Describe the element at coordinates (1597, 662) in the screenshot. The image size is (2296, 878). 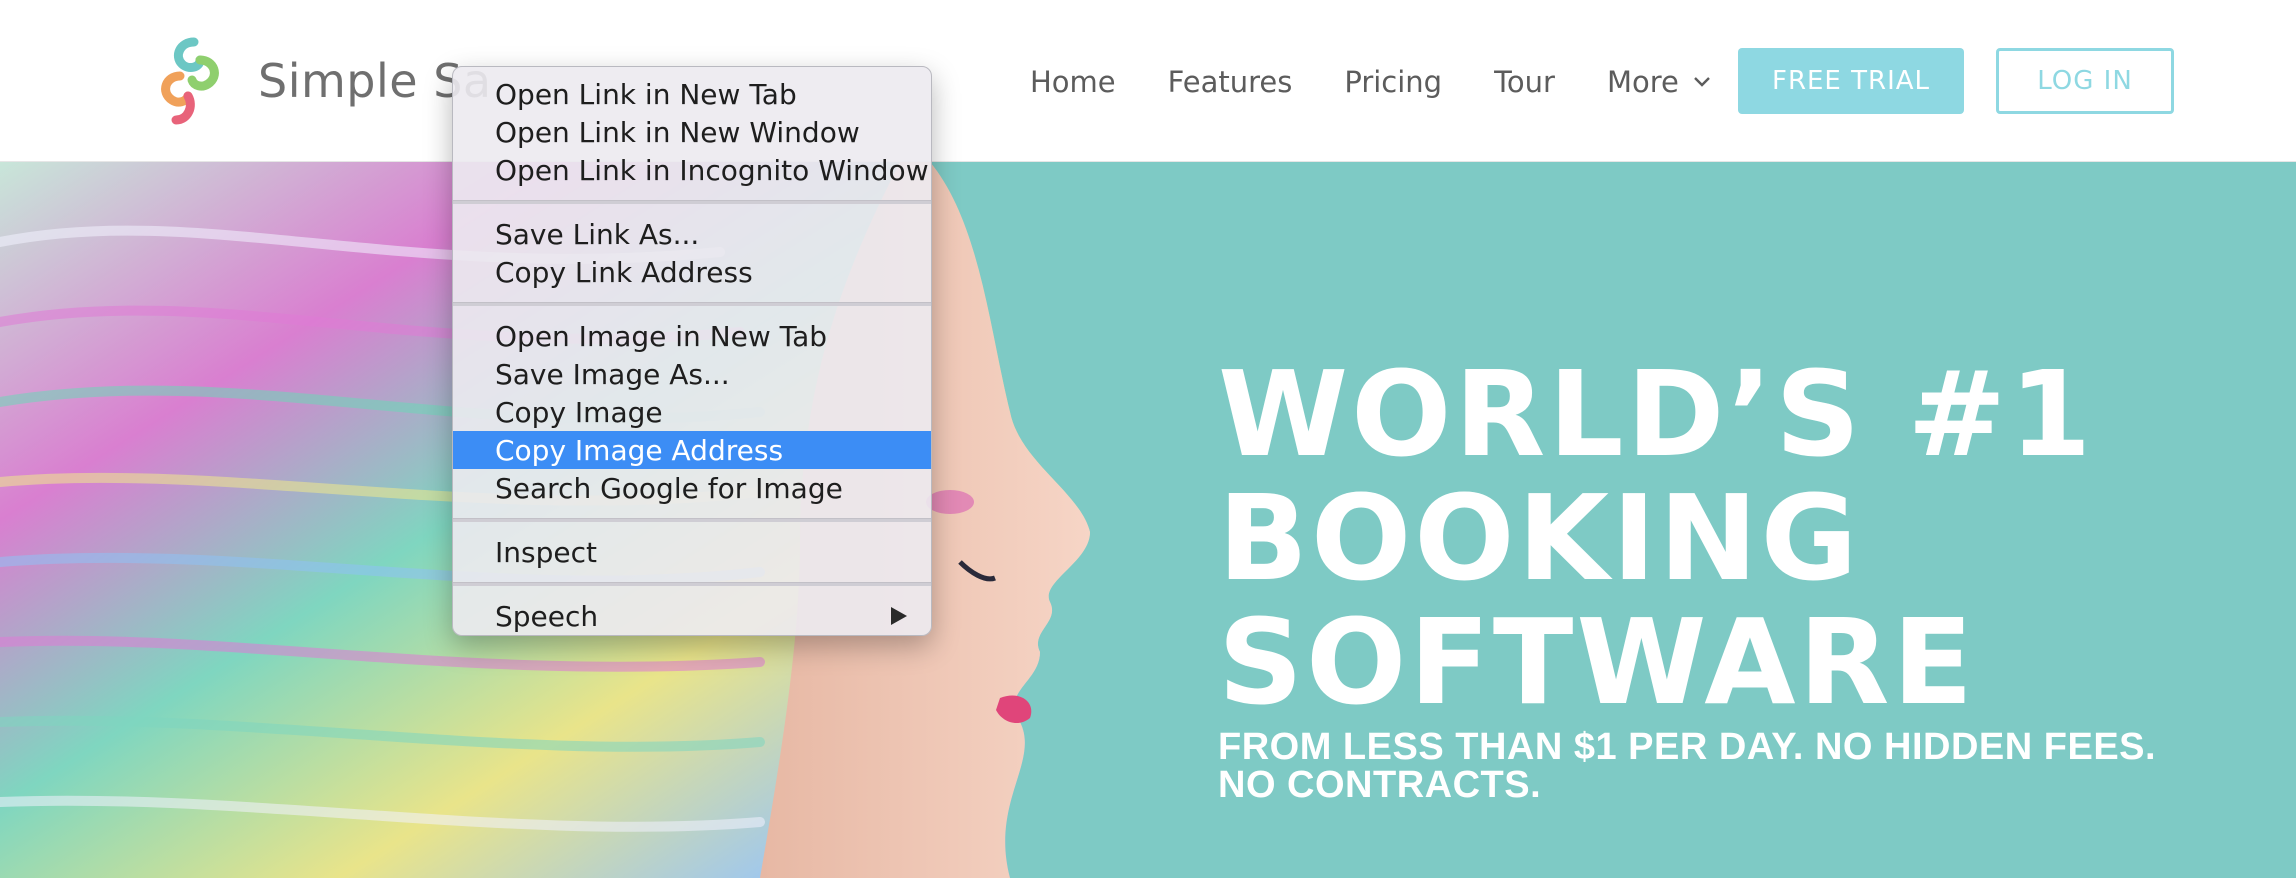
I see `hero-title-line: SOFTWARE` at that location.